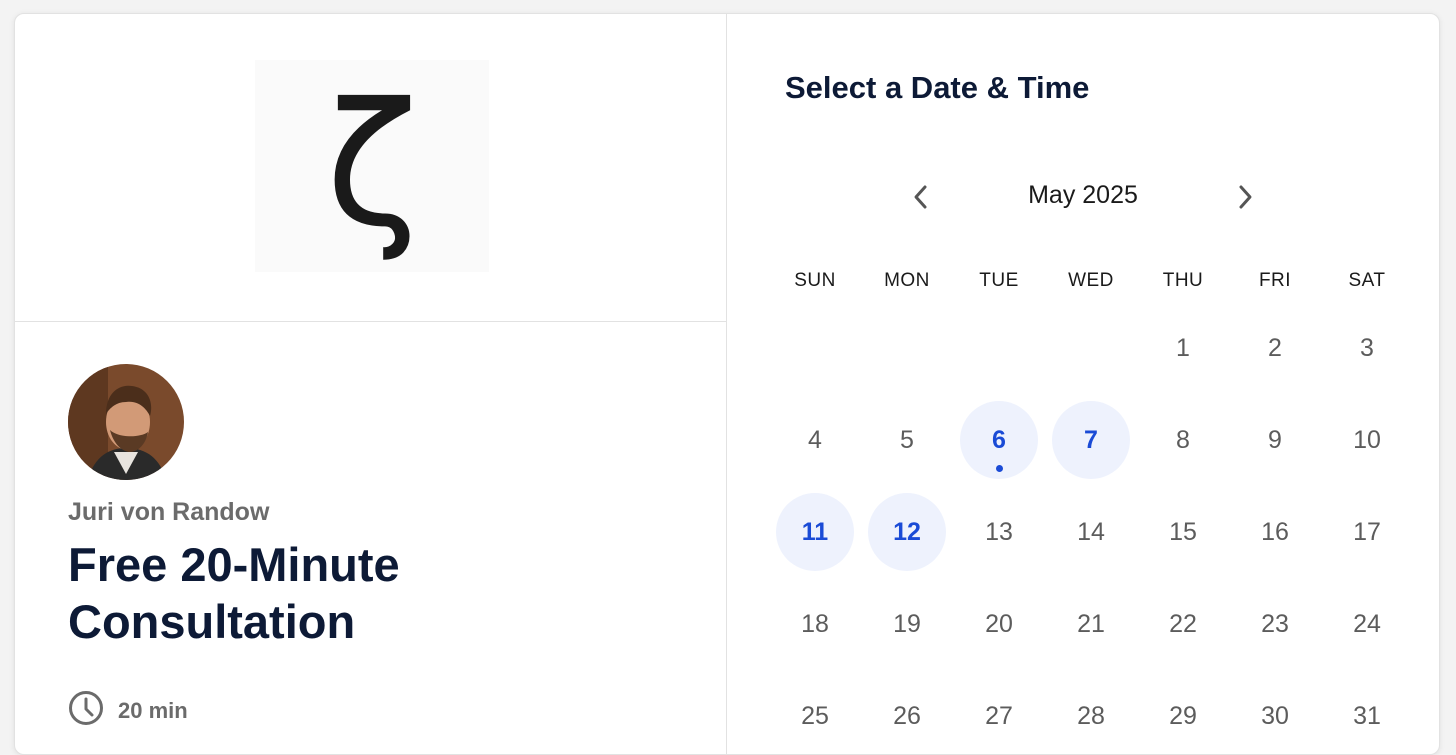 This screenshot has height=755, width=1456. I want to click on duration-row: 20 min, so click(128, 710).